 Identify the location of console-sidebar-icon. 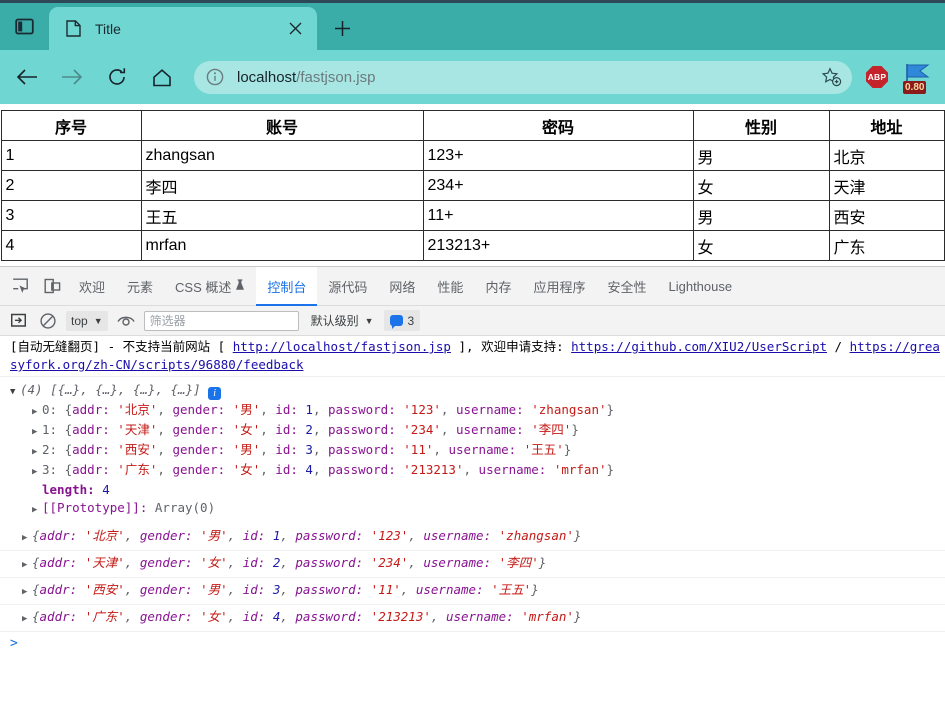
(18, 321).